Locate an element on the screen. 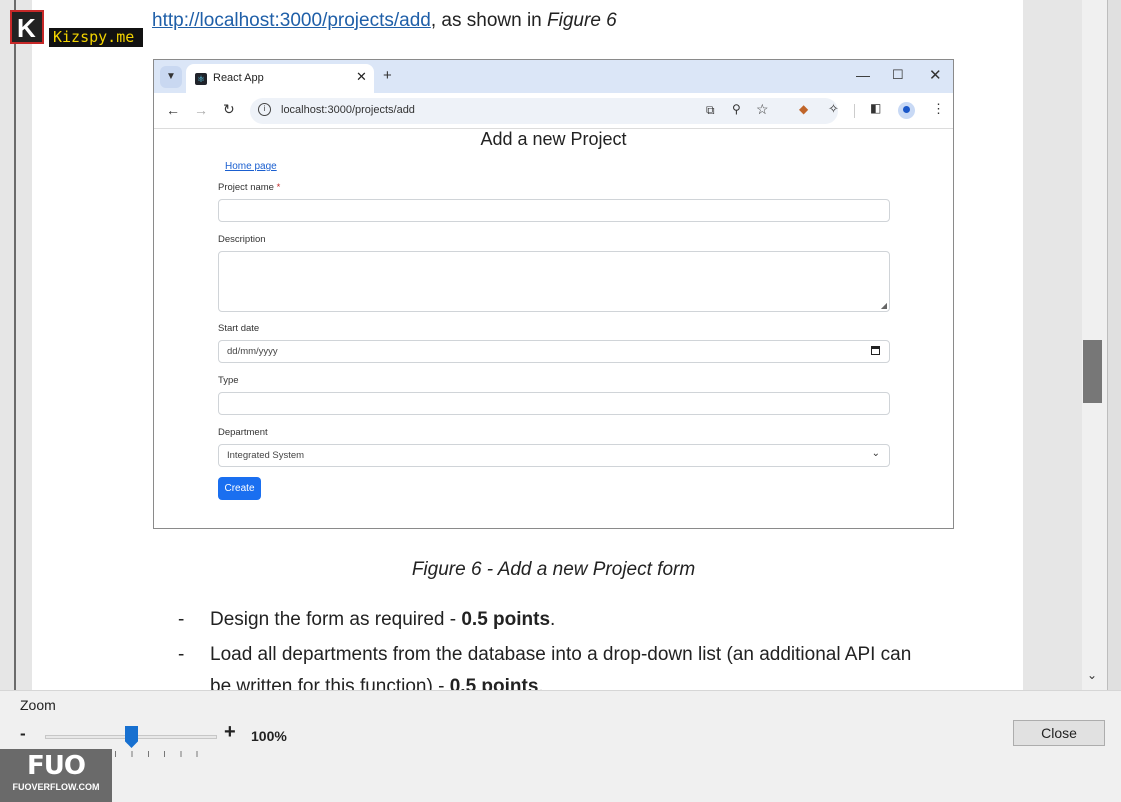  home-page-link: Home page is located at coordinates (251, 166).